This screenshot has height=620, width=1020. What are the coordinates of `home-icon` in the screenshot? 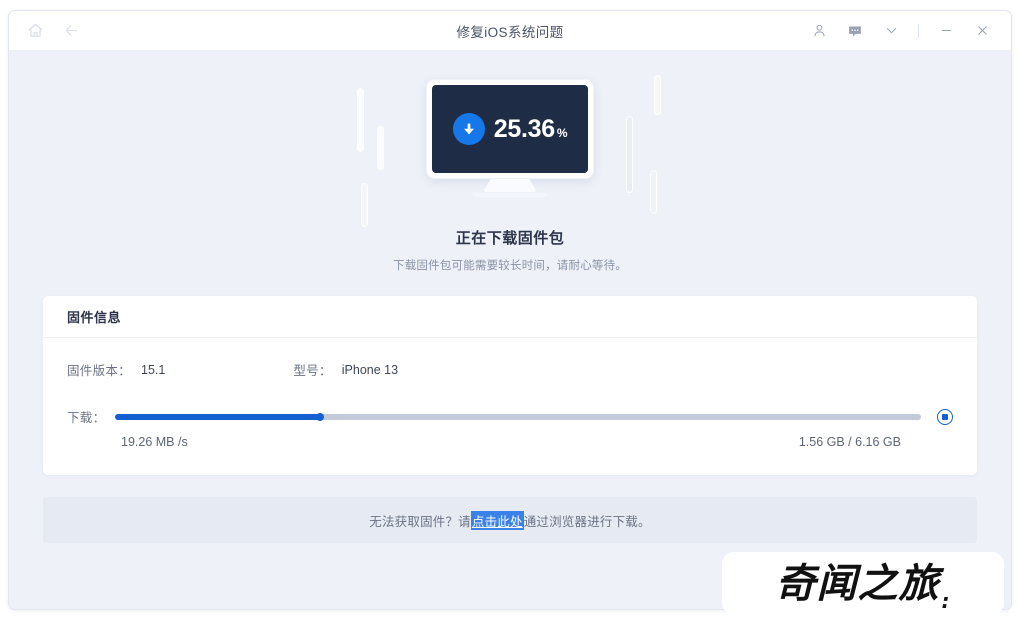 It's located at (35, 31).